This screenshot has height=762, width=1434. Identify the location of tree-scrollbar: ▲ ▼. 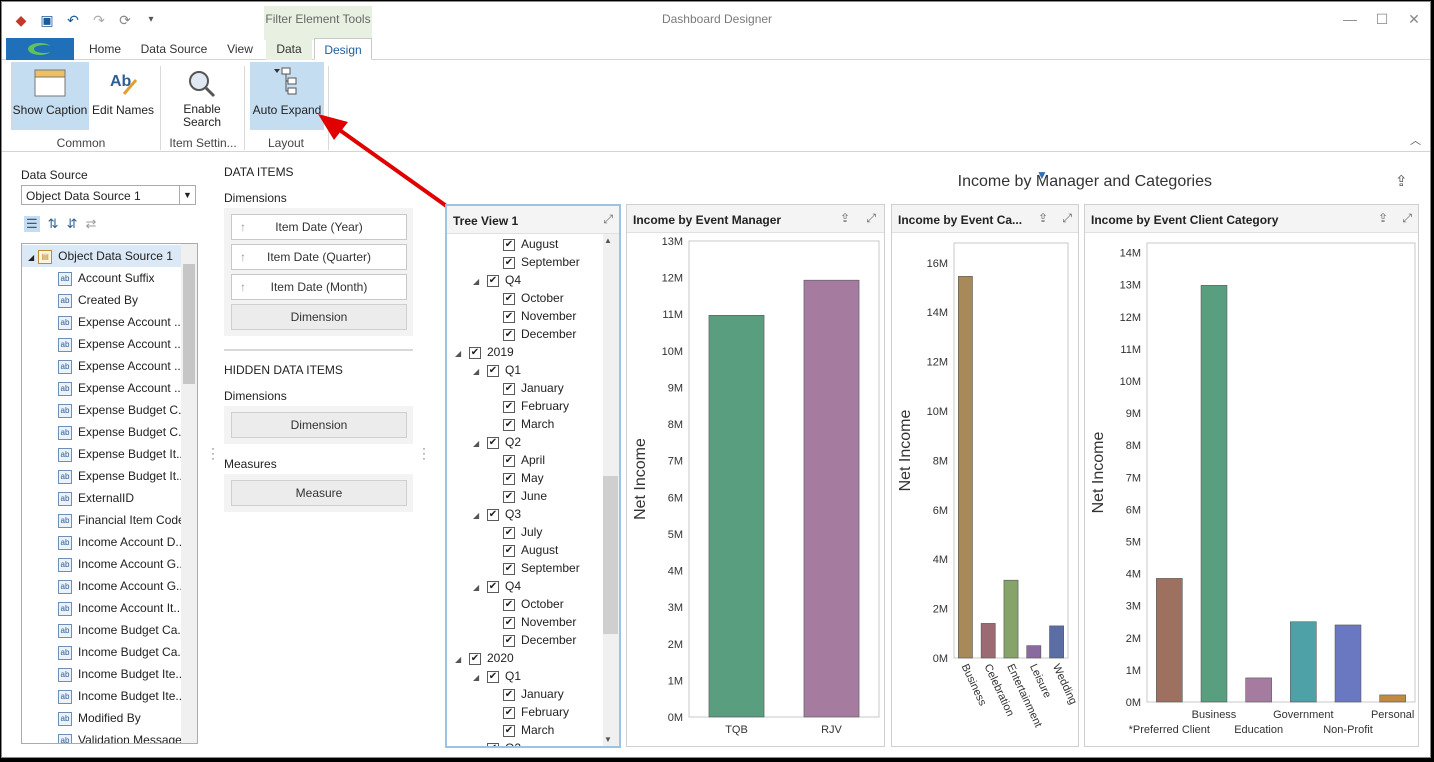
(611, 490).